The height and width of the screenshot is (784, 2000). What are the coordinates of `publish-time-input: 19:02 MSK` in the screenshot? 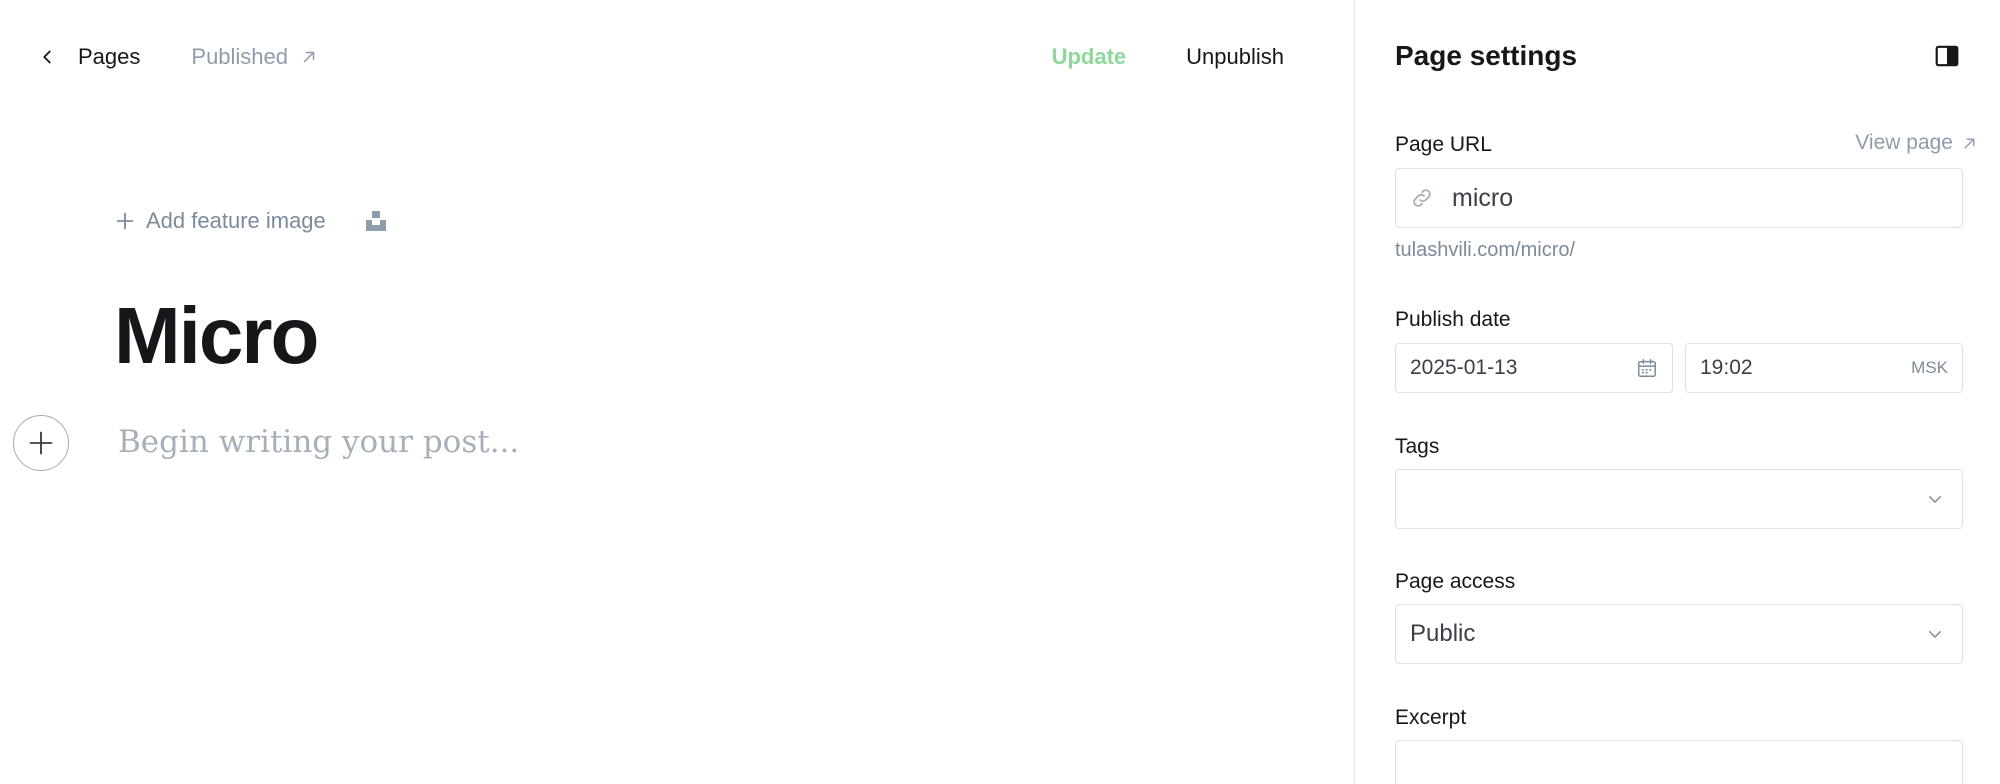 It's located at (1824, 368).